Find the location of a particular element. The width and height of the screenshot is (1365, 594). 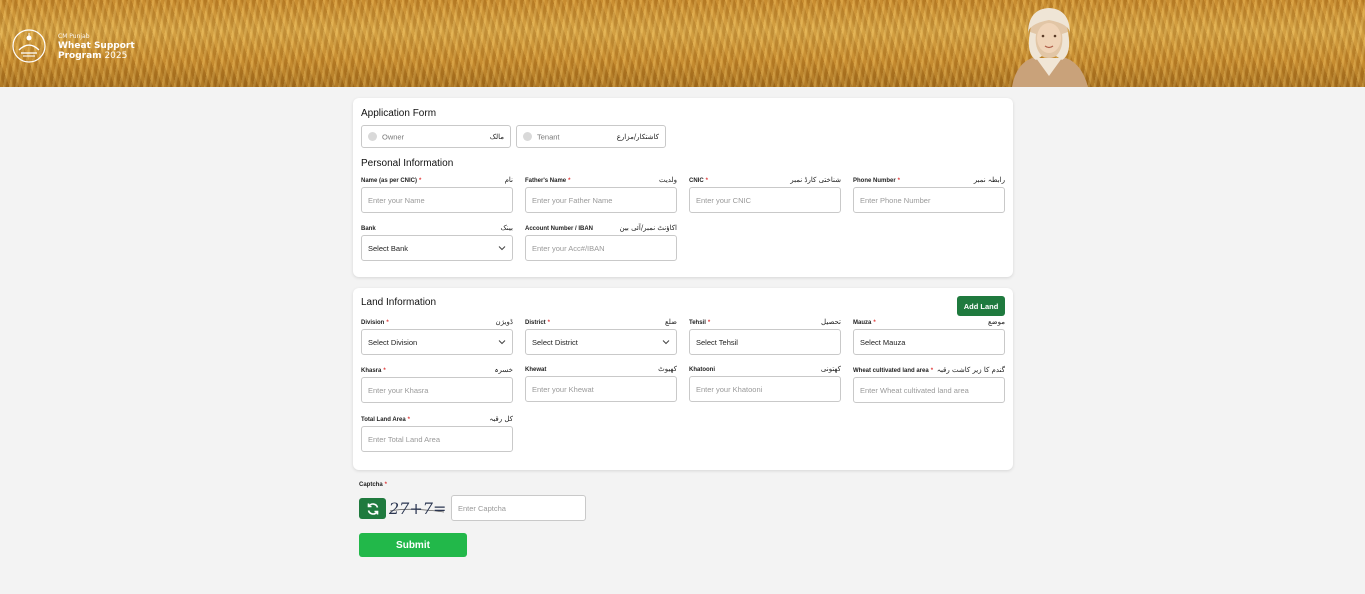

phone-label: Phone Number * is located at coordinates (876, 181).